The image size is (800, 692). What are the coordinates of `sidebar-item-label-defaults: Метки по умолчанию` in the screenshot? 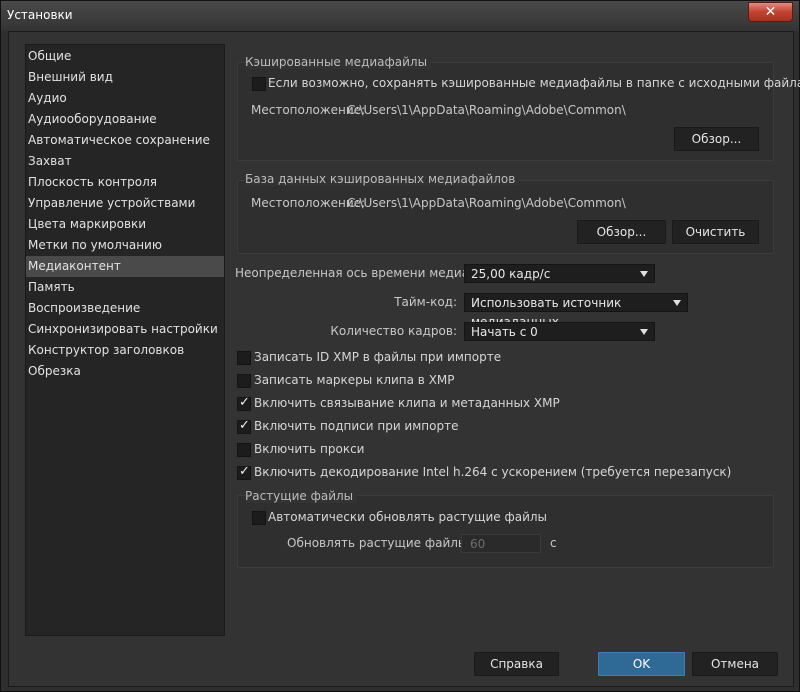 It's located at (125, 245).